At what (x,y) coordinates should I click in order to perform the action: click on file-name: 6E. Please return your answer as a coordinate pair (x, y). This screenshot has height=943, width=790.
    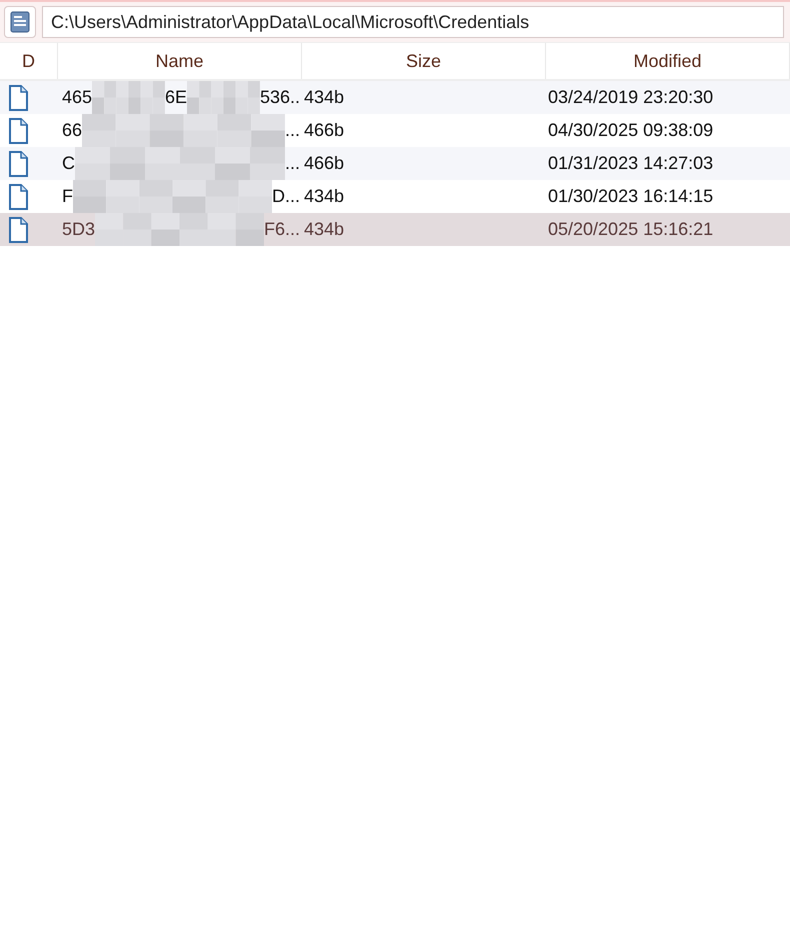
    Looking at the image, I should click on (176, 97).